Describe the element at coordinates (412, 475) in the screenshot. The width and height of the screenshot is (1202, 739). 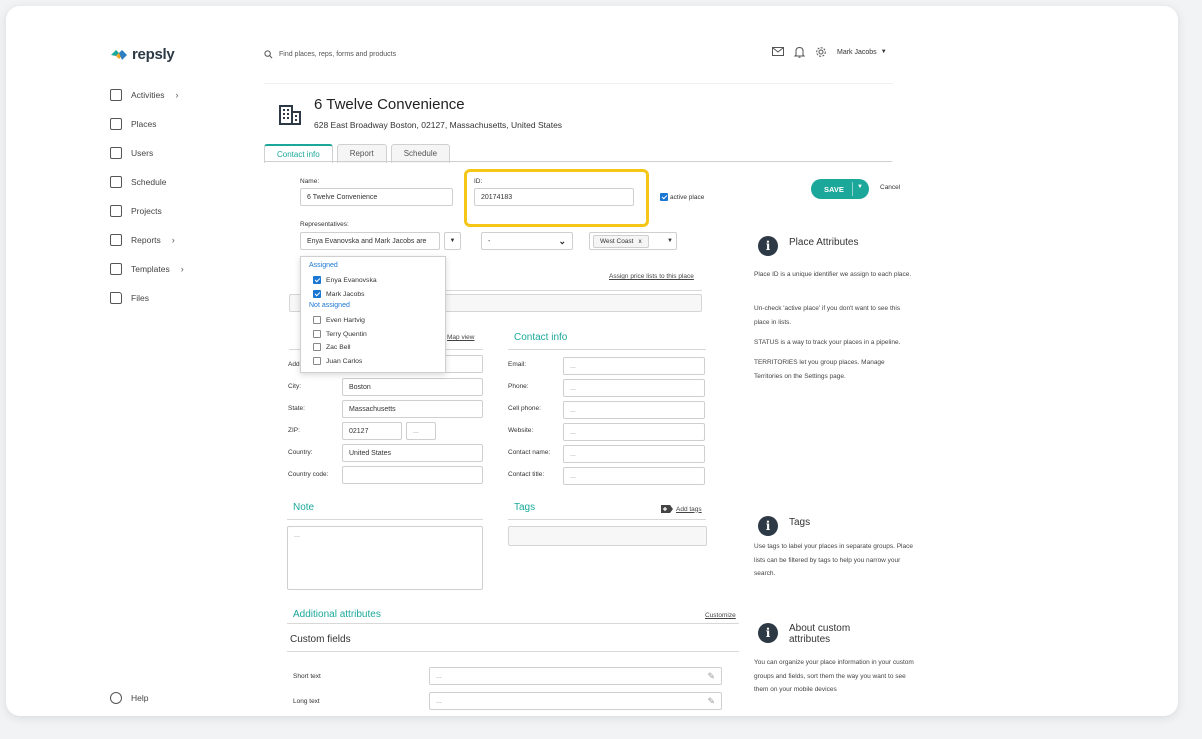
I see `country-code-input` at that location.